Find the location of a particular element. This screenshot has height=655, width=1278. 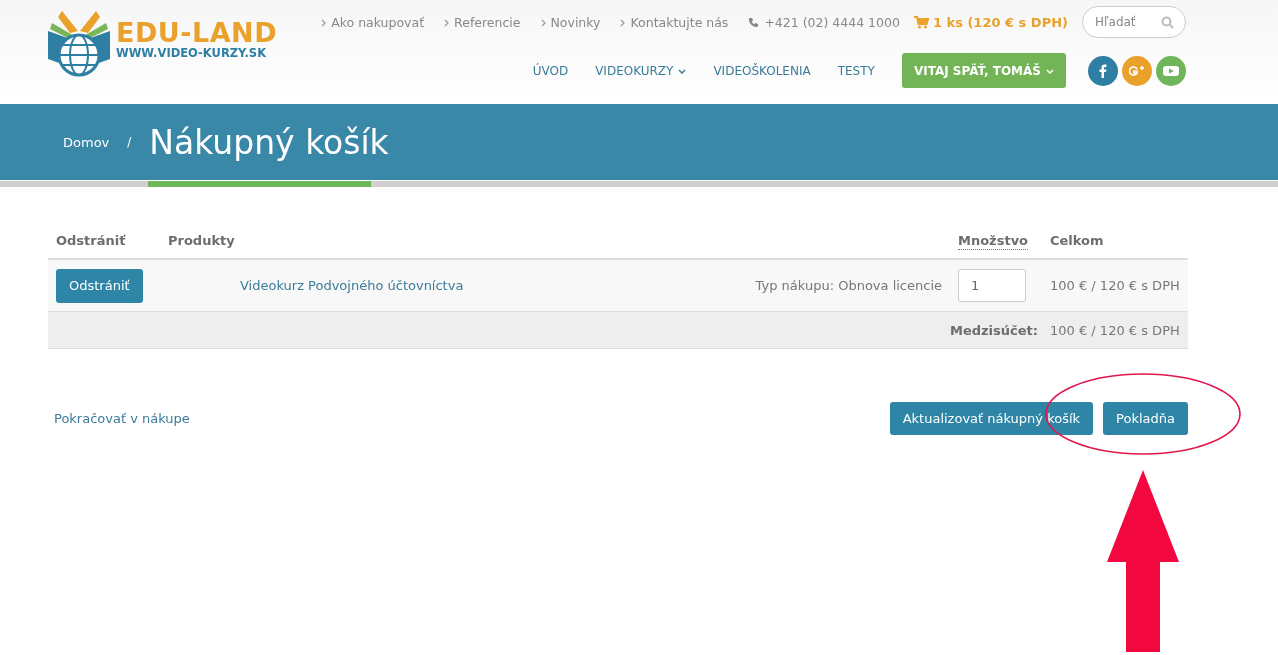

row-total: 100 € / 120 € s DPH is located at coordinates (1115, 285).